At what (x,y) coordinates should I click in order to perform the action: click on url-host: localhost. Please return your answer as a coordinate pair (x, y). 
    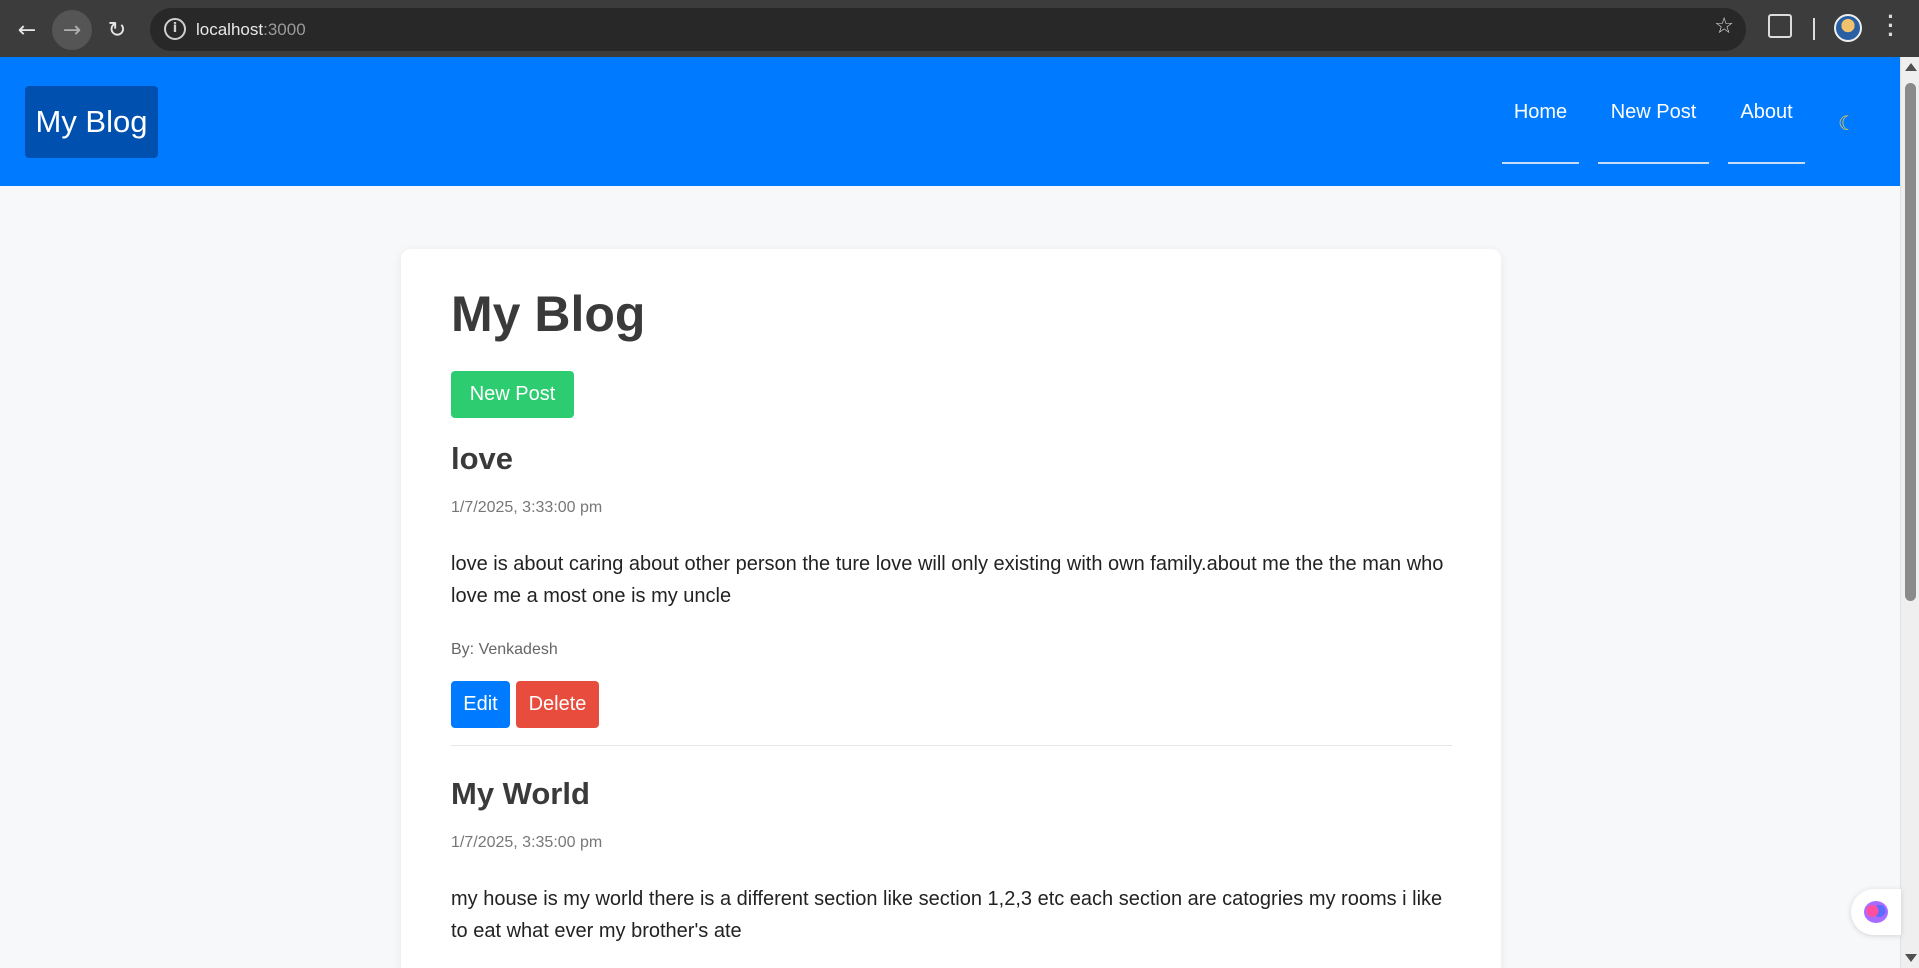
    Looking at the image, I should click on (230, 29).